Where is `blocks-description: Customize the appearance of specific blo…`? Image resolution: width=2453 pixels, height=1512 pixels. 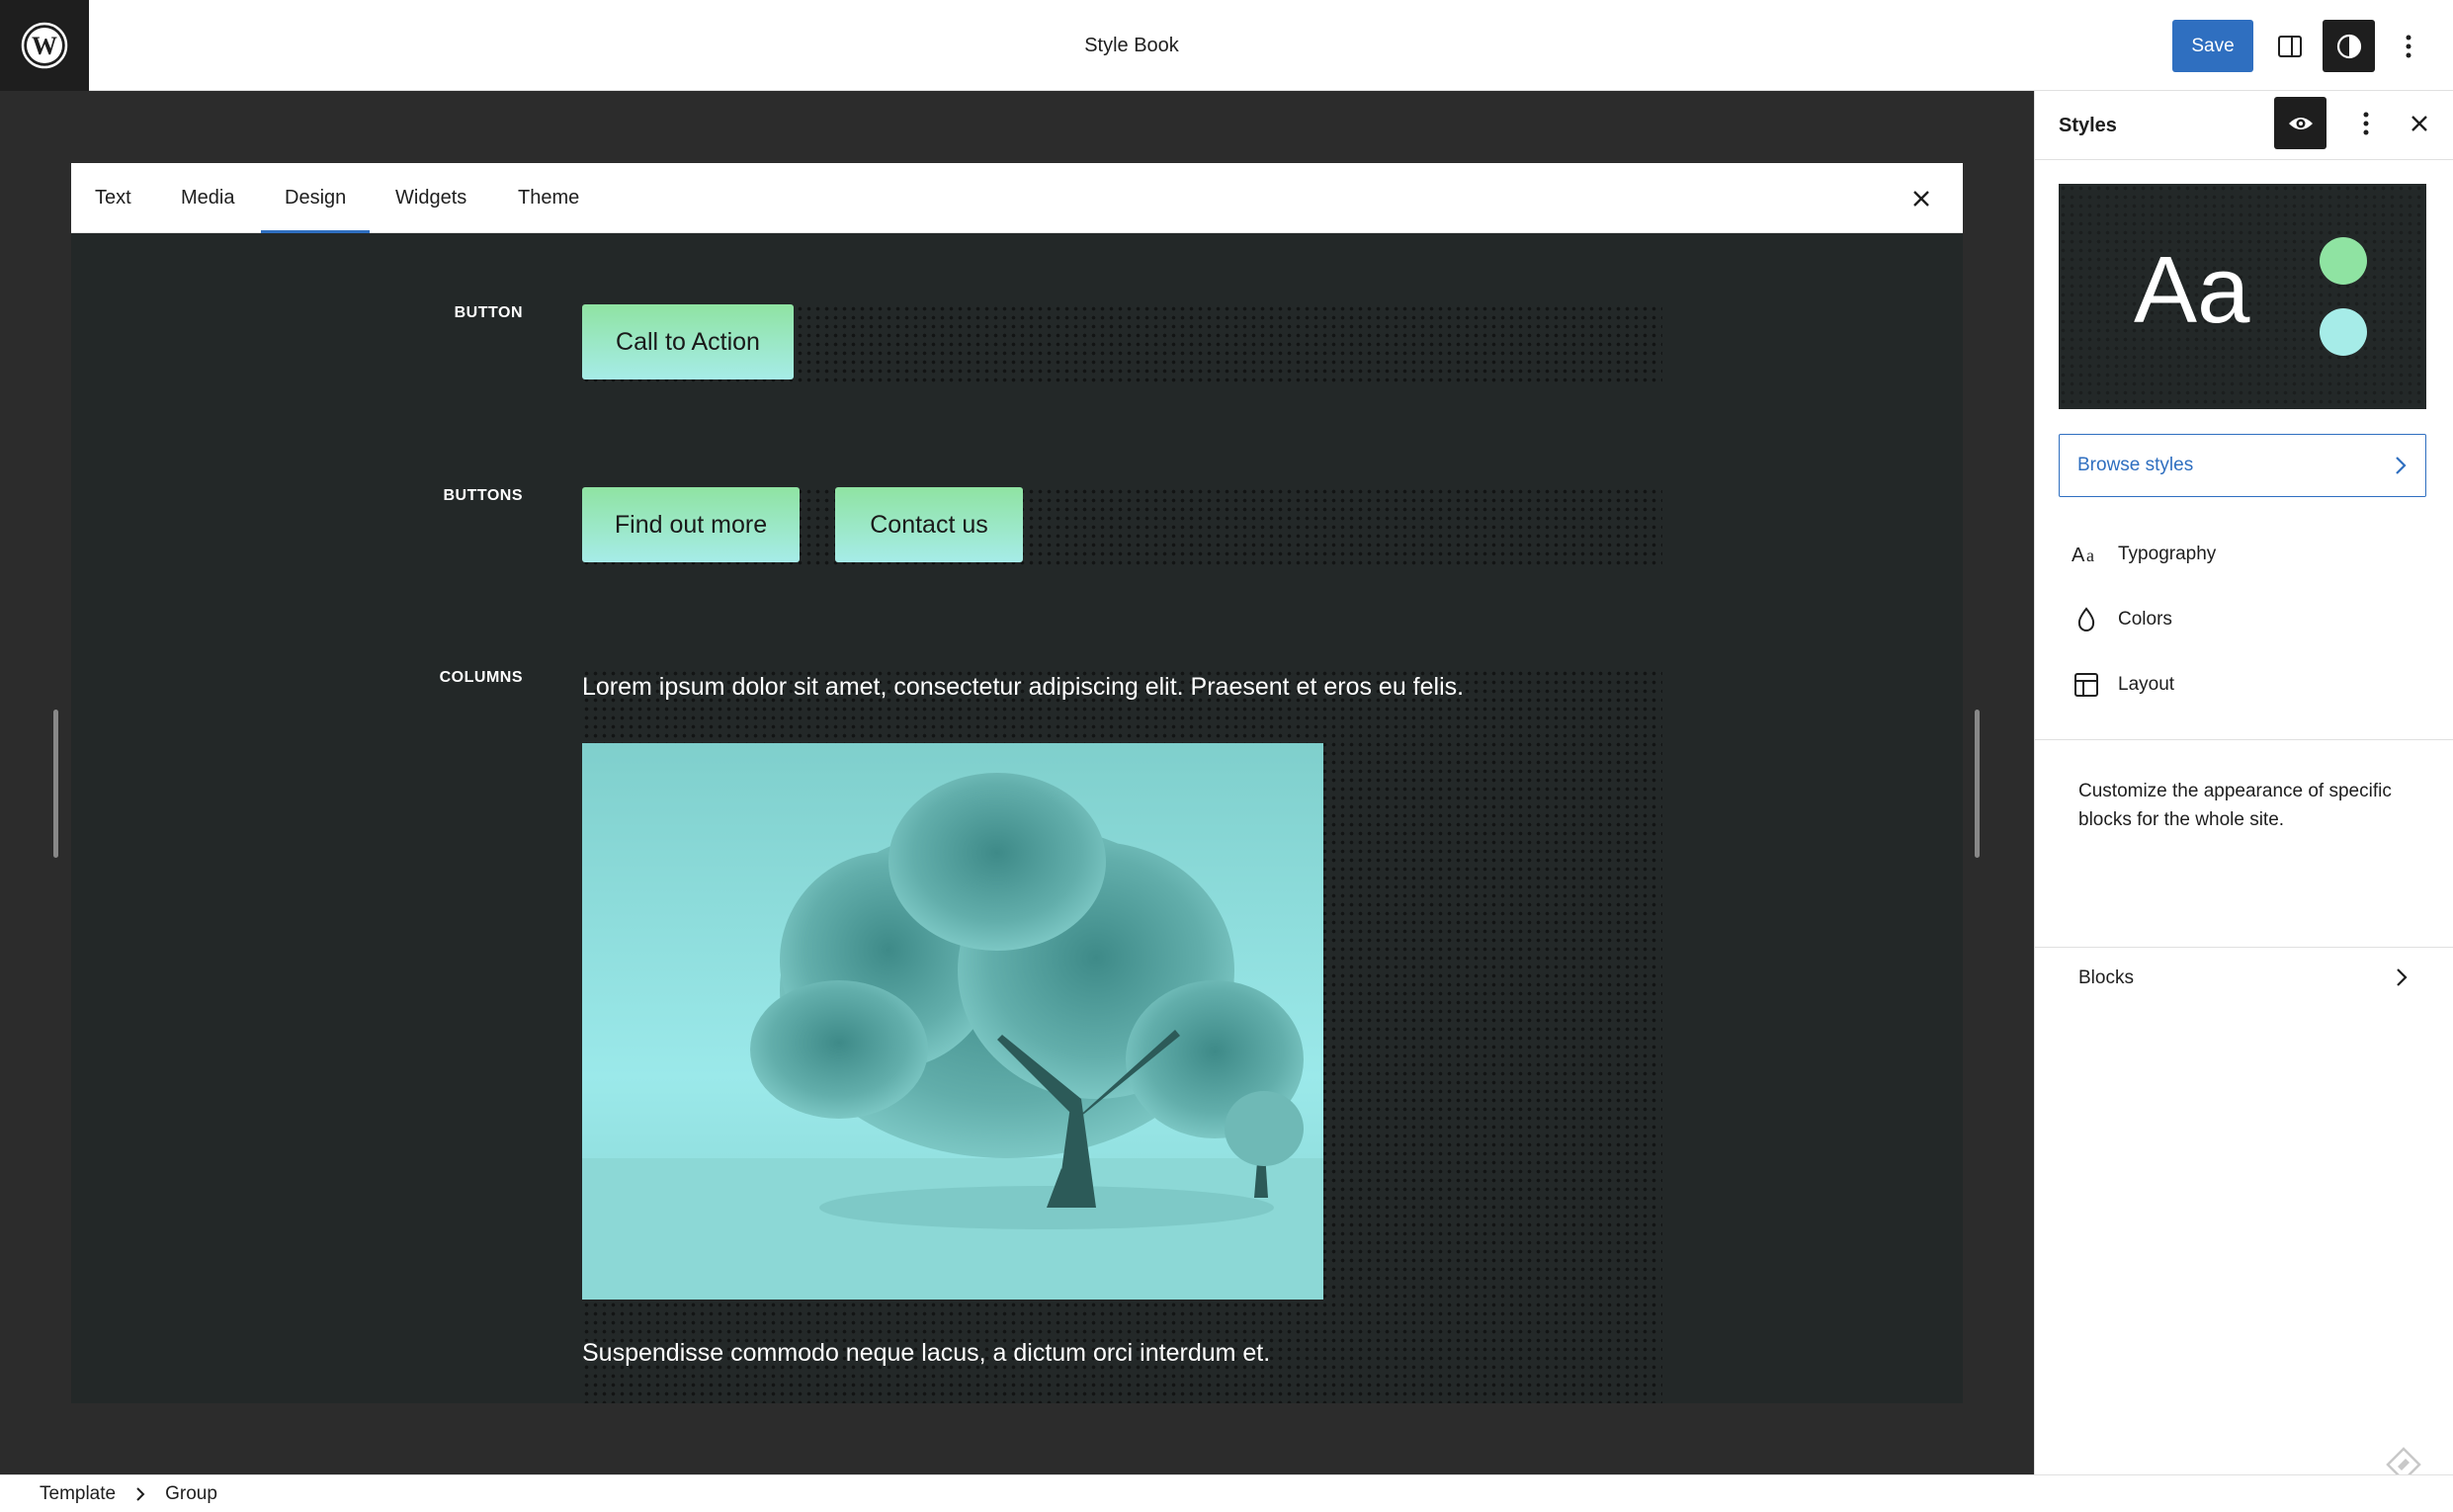 blocks-description: Customize the appearance of specific blo… is located at coordinates (2235, 805).